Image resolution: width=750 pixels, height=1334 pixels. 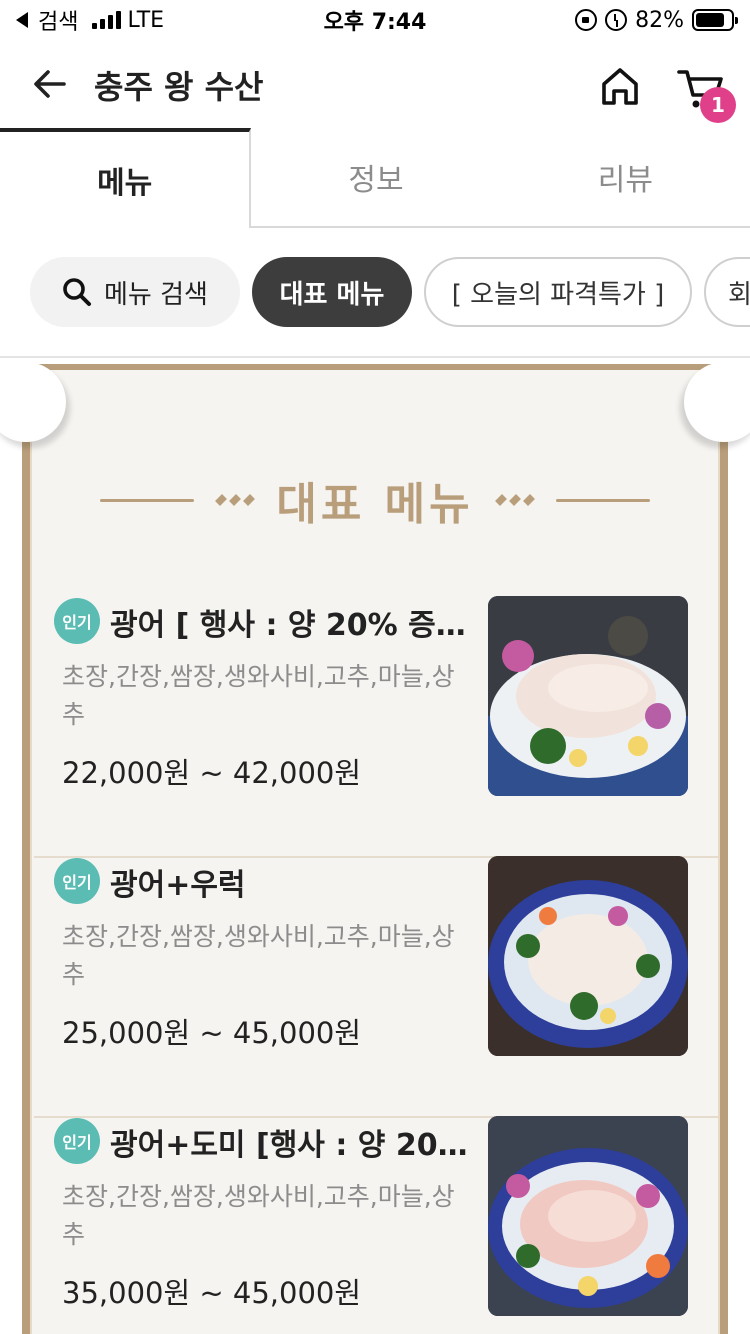 I want to click on status-left: 검색 LTE, so click(x=90, y=20).